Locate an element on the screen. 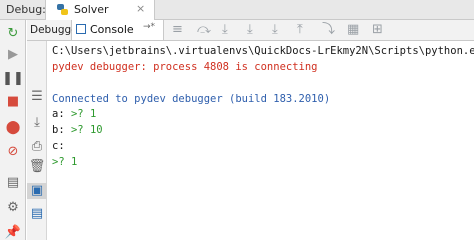 Image resolution: width=474 pixels, height=241 pixels. input-prompt-line: >? 1 is located at coordinates (64, 162).